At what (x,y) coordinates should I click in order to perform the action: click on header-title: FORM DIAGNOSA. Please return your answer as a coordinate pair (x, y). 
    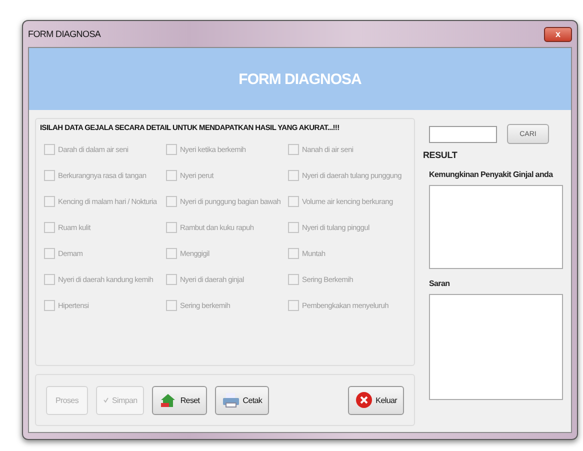
    Looking at the image, I should click on (300, 79).